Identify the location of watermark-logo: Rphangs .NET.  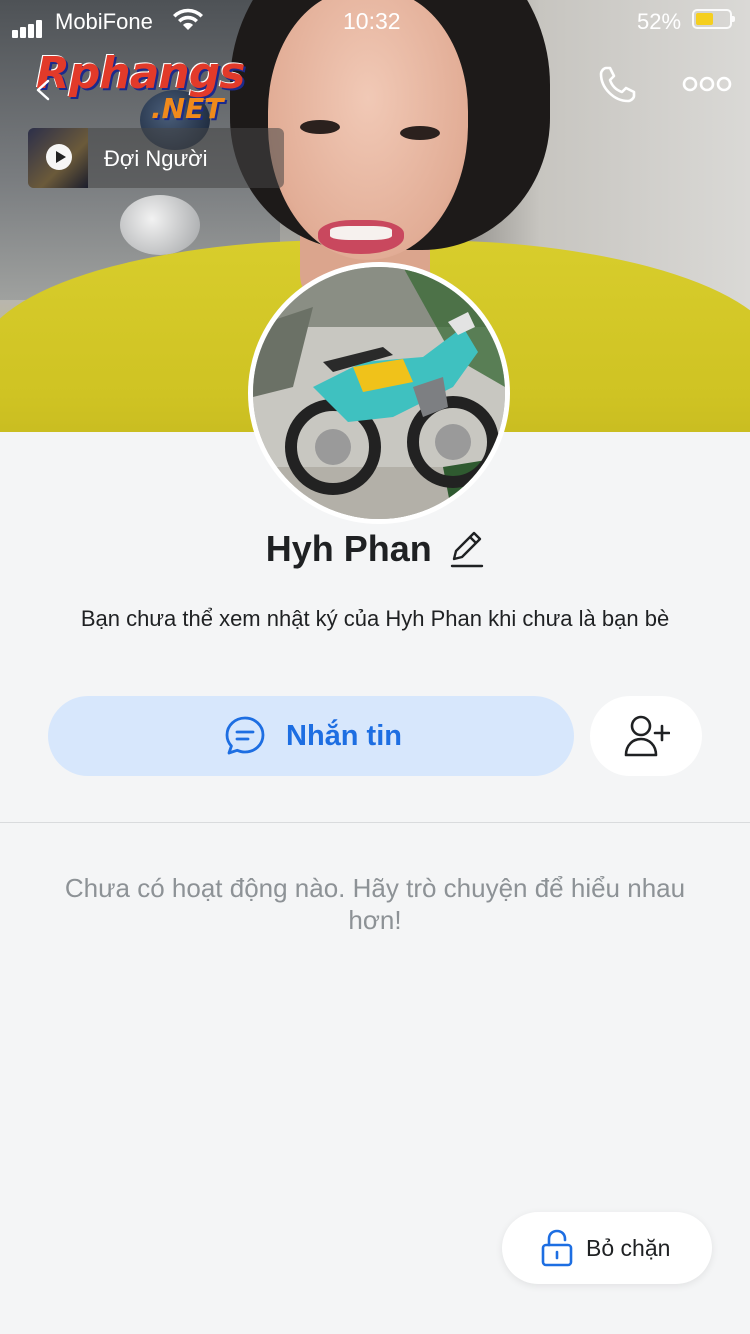
(151, 88).